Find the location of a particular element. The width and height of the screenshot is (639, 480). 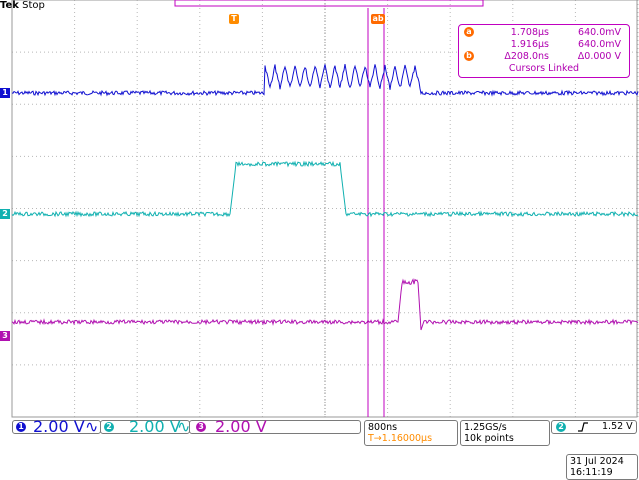

ch1-scale-box: 1 2.00 V ∿ is located at coordinates (56, 426).